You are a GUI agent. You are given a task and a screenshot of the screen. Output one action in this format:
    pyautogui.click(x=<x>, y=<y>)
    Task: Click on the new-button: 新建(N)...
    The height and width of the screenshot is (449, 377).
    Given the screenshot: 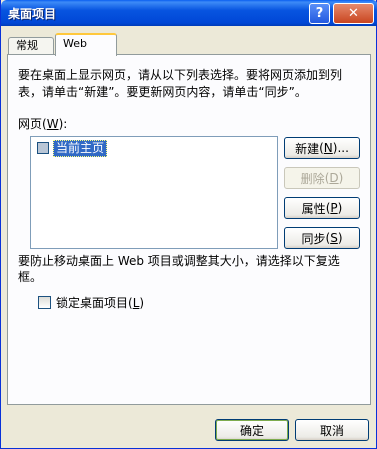 What is the action you would take?
    pyautogui.click(x=322, y=148)
    